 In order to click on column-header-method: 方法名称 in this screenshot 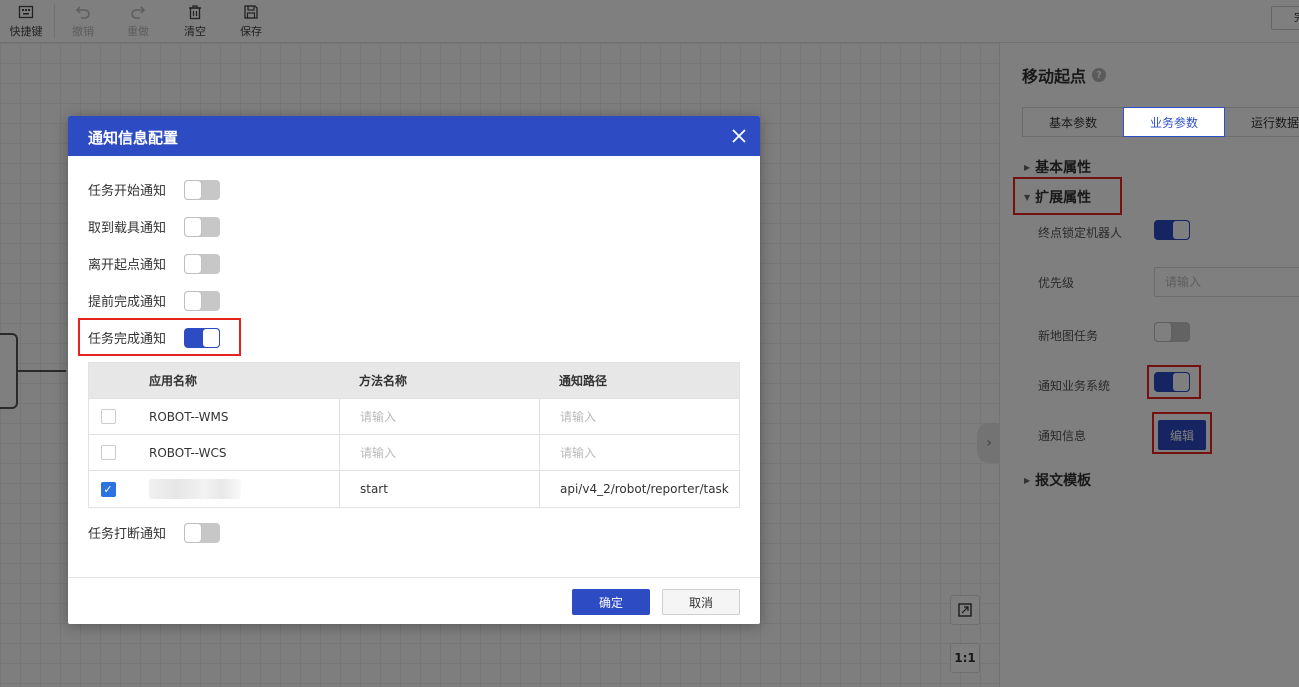, I will do `click(383, 381)`.